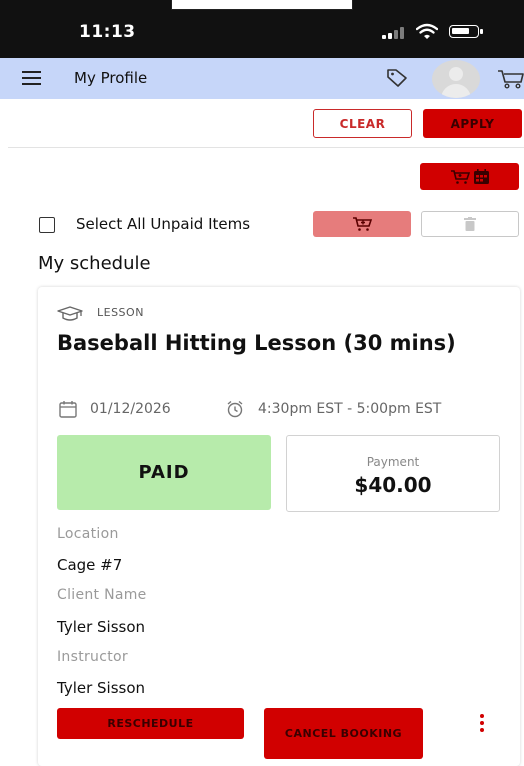 This screenshot has height=766, width=524. What do you see at coordinates (94, 263) in the screenshot?
I see `schedule-title: My schedule` at bounding box center [94, 263].